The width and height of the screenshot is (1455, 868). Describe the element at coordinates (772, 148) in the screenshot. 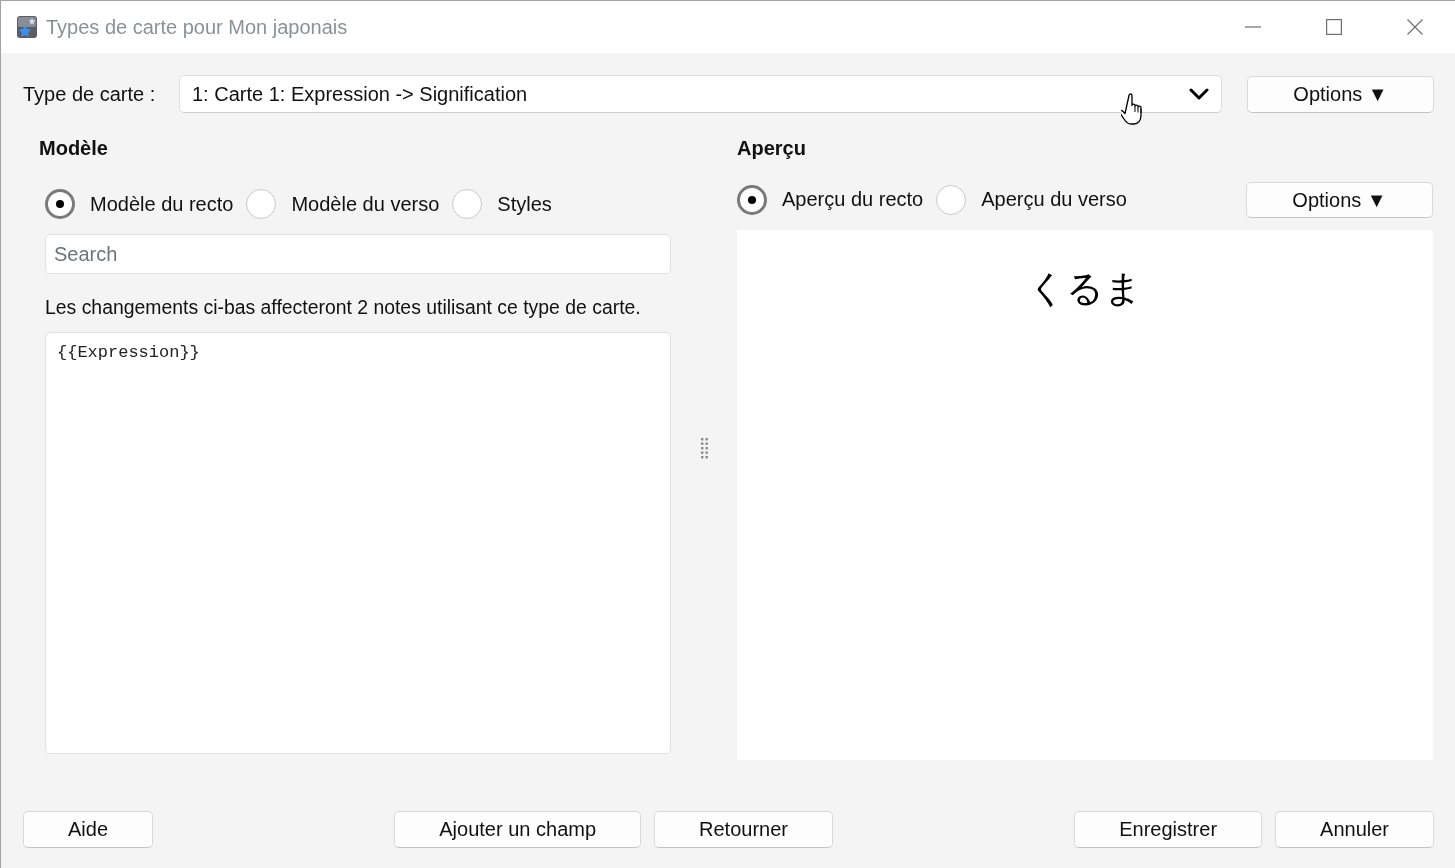

I see `preview-heading: Aperçu` at that location.